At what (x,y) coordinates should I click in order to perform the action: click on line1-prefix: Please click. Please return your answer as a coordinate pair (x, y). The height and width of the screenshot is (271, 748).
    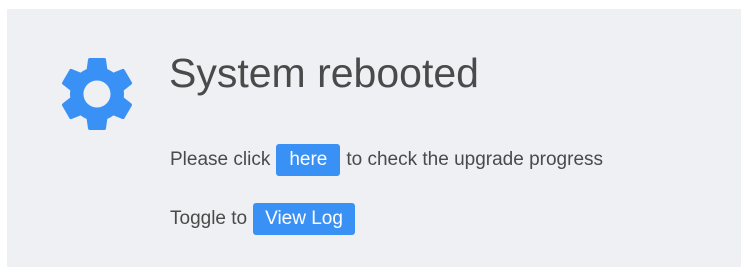
    Looking at the image, I should click on (220, 159).